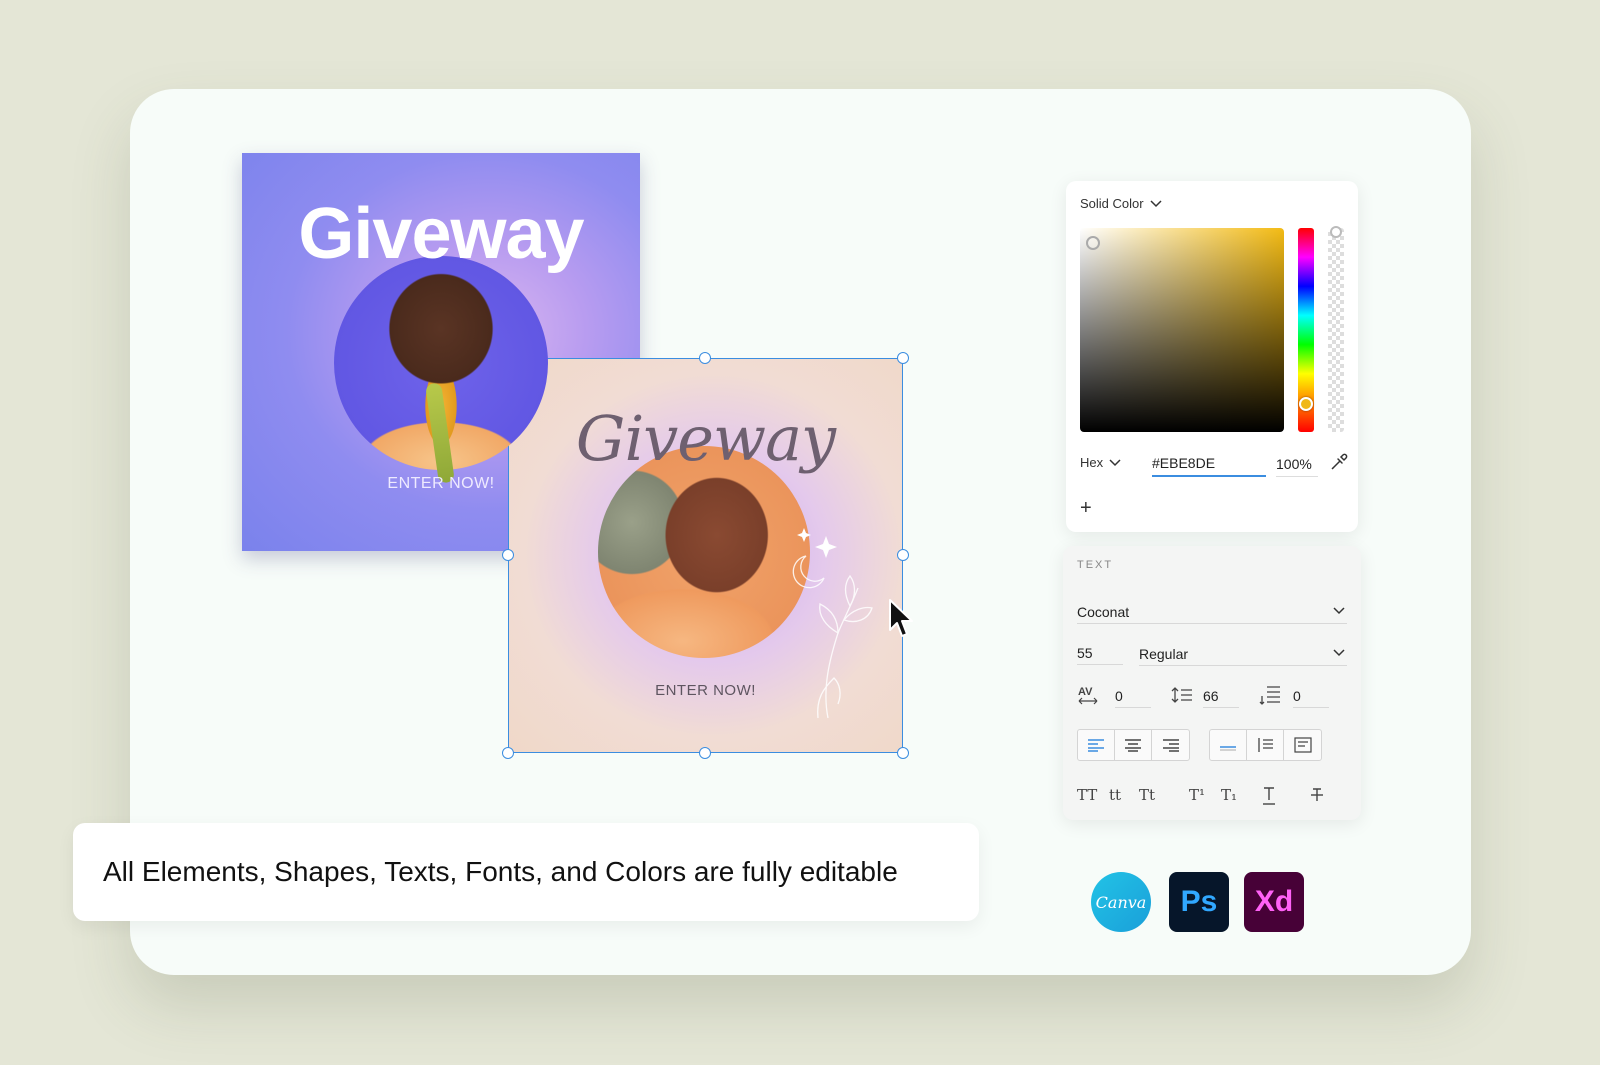 Image resolution: width=1600 pixels, height=1065 pixels. What do you see at coordinates (1095, 565) in the screenshot?
I see `text-panel-heading: TEXT` at bounding box center [1095, 565].